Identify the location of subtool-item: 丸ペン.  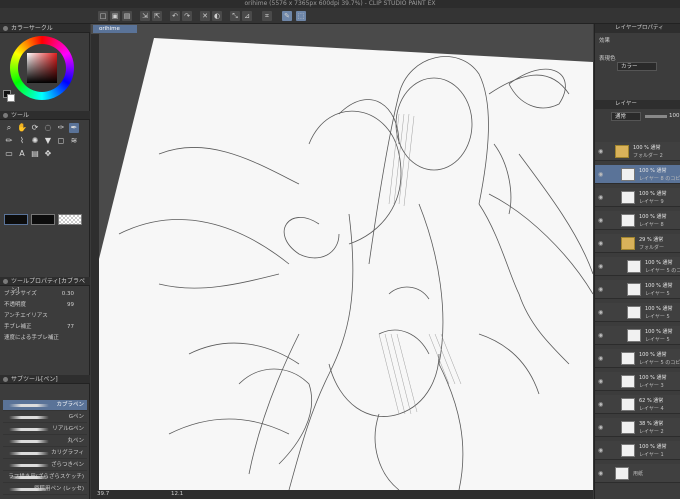
(45, 441).